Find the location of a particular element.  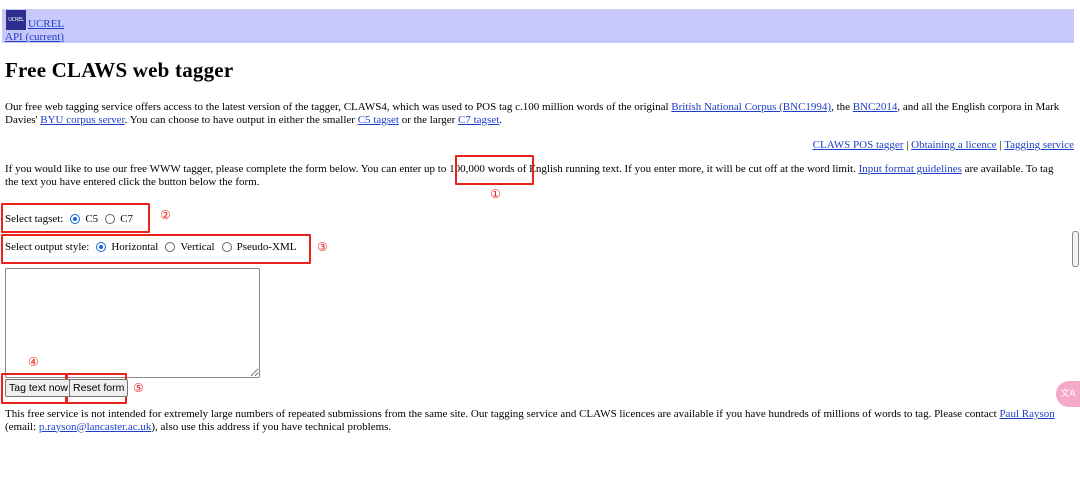

annotation-number-5: ⑤ is located at coordinates (138, 388).